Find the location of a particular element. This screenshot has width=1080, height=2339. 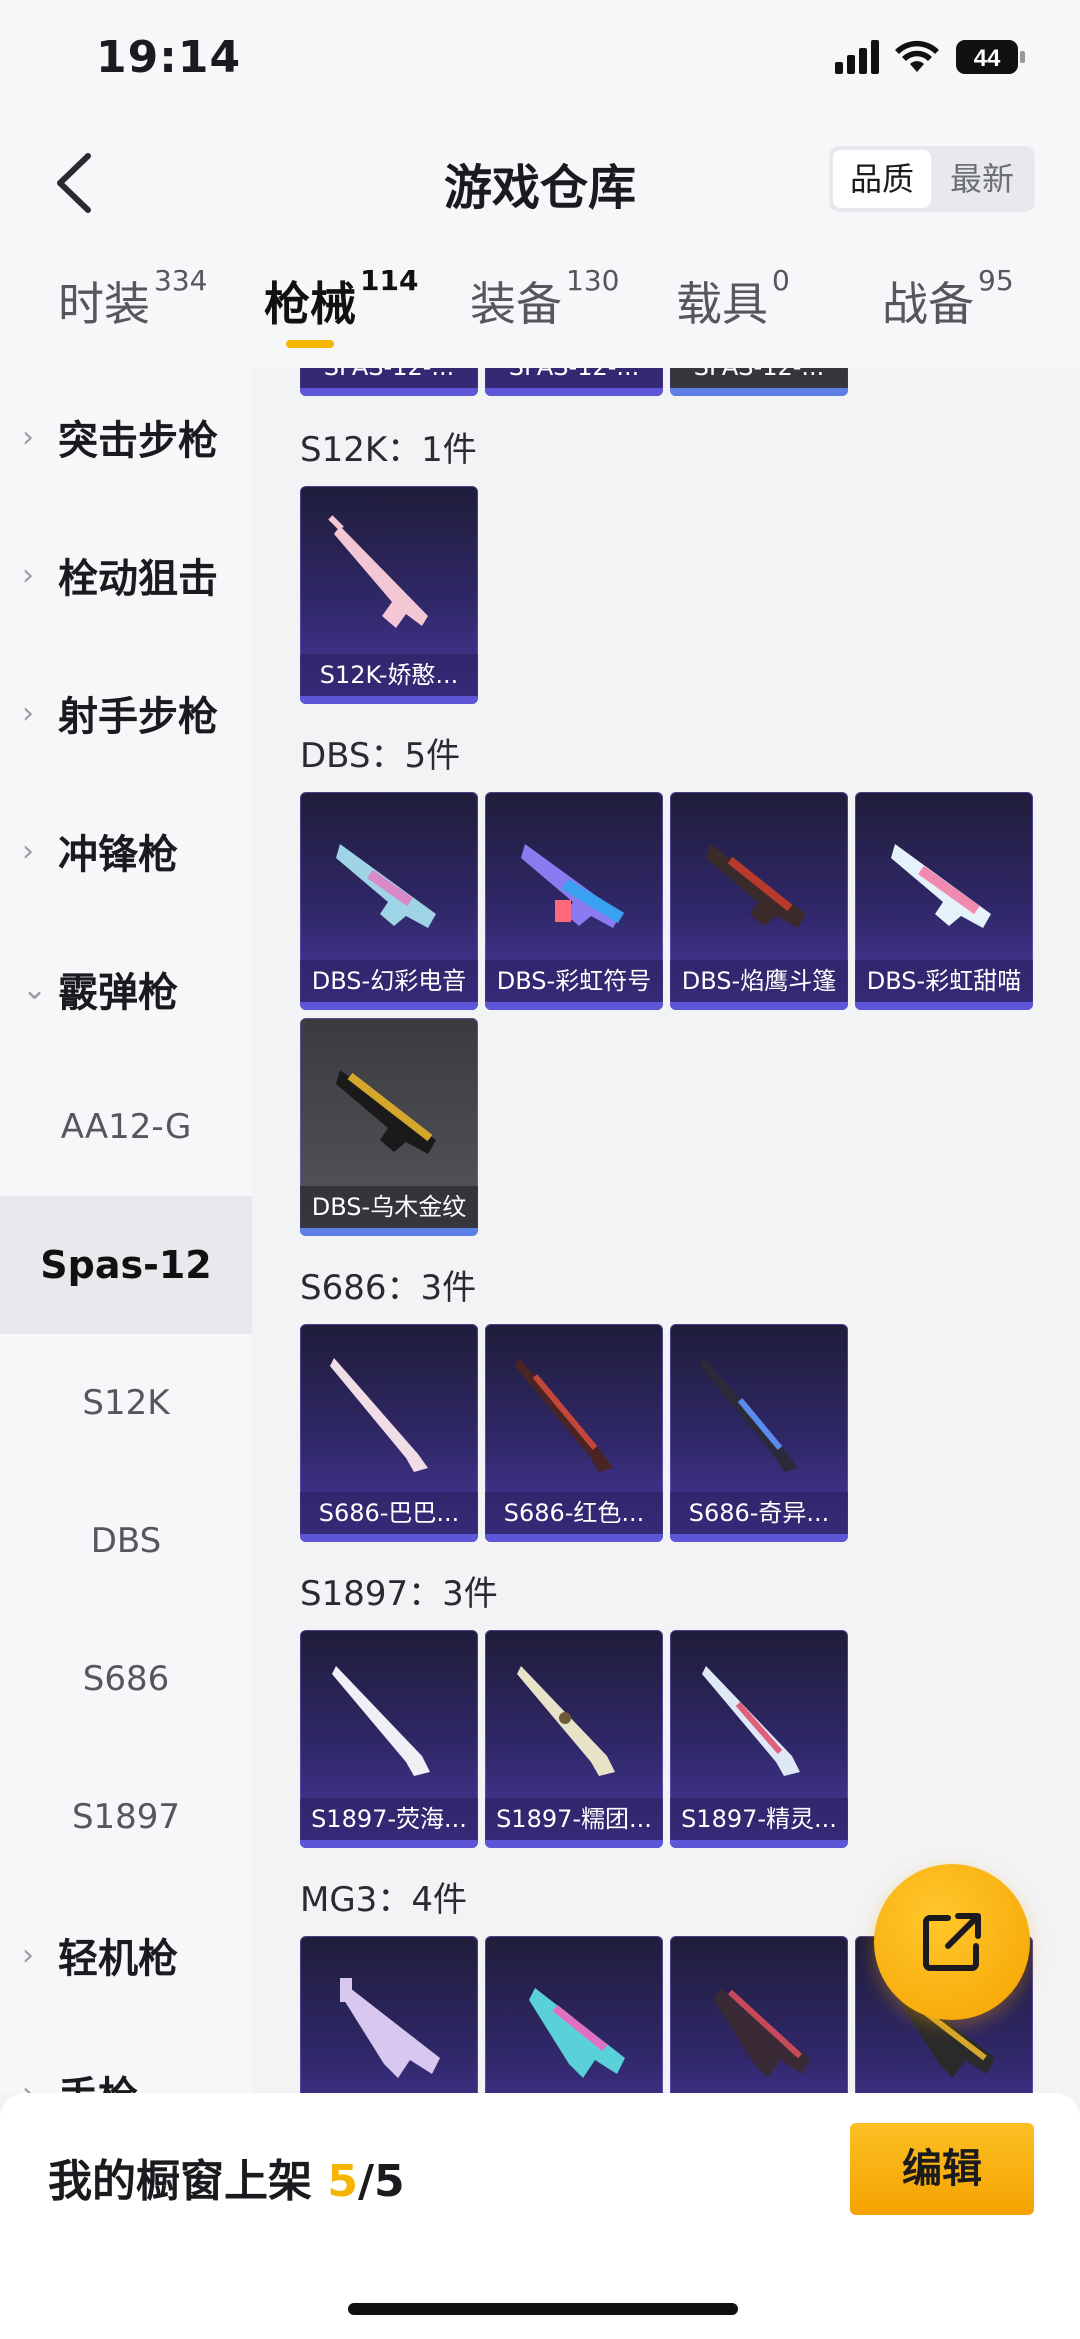

sidebar-subitem-s686: S686 is located at coordinates (126, 1679).